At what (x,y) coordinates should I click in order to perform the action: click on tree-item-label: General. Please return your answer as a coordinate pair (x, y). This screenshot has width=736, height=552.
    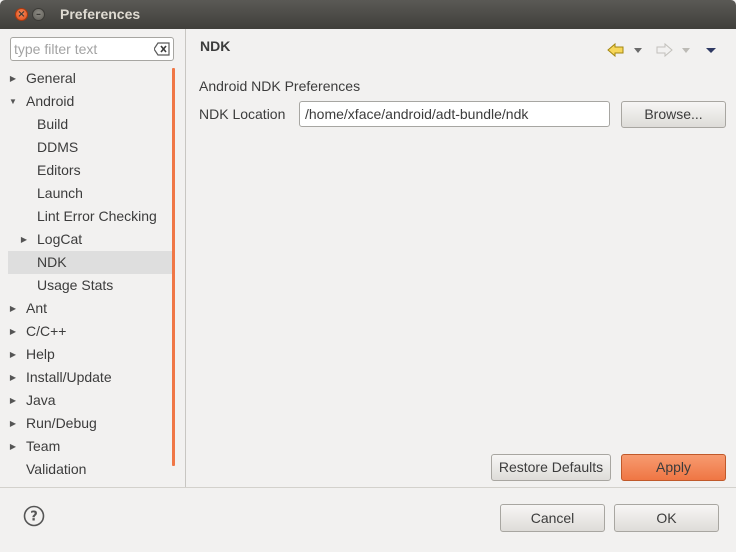
    Looking at the image, I should click on (51, 78).